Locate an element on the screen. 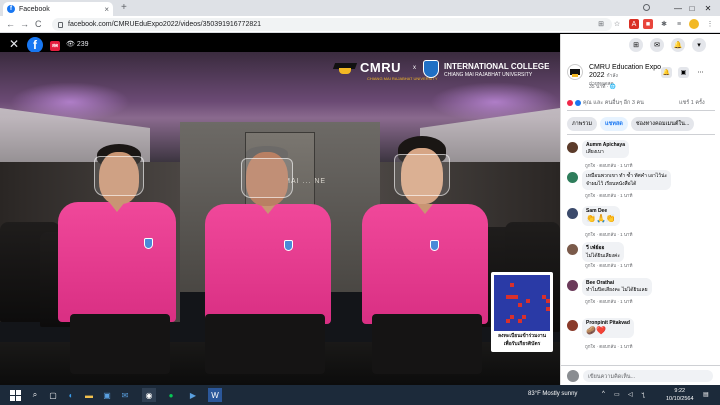 The image size is (720, 405). translate-icon: ⊞ is located at coordinates (601, 24).